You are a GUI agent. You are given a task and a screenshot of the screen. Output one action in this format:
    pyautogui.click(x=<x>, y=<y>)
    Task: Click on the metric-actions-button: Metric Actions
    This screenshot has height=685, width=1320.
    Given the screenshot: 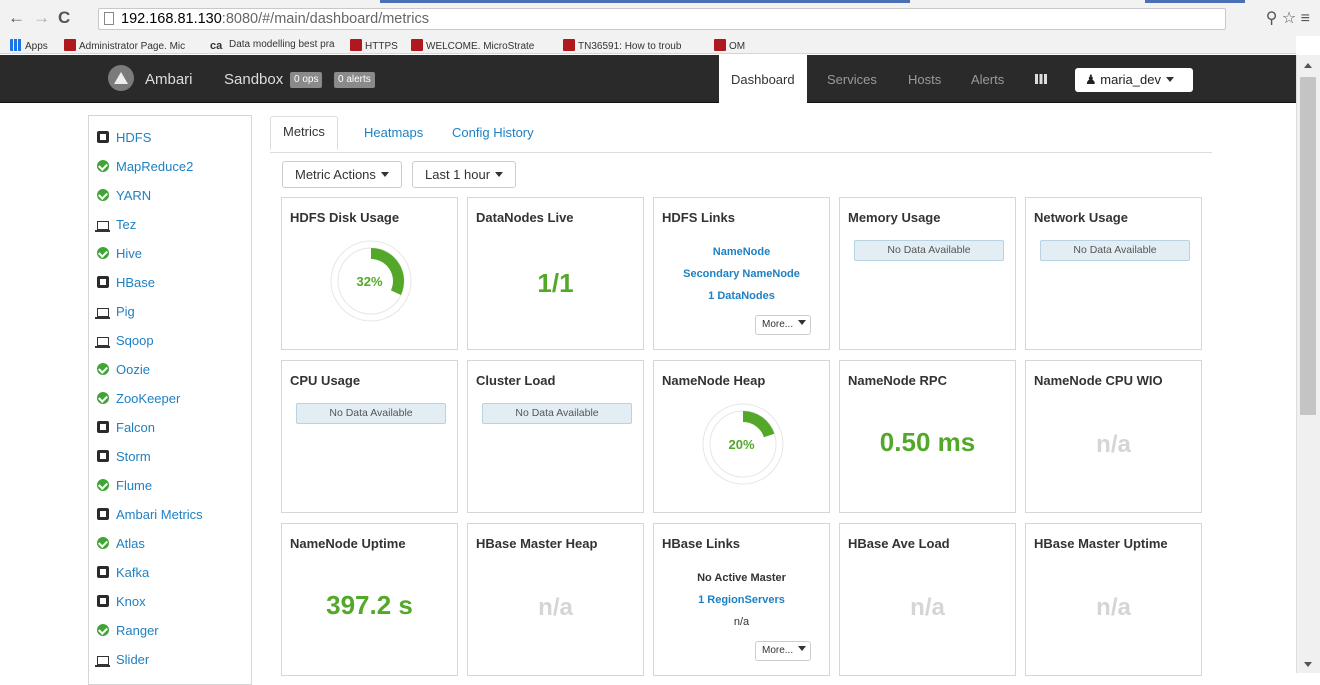 What is the action you would take?
    pyautogui.click(x=342, y=174)
    